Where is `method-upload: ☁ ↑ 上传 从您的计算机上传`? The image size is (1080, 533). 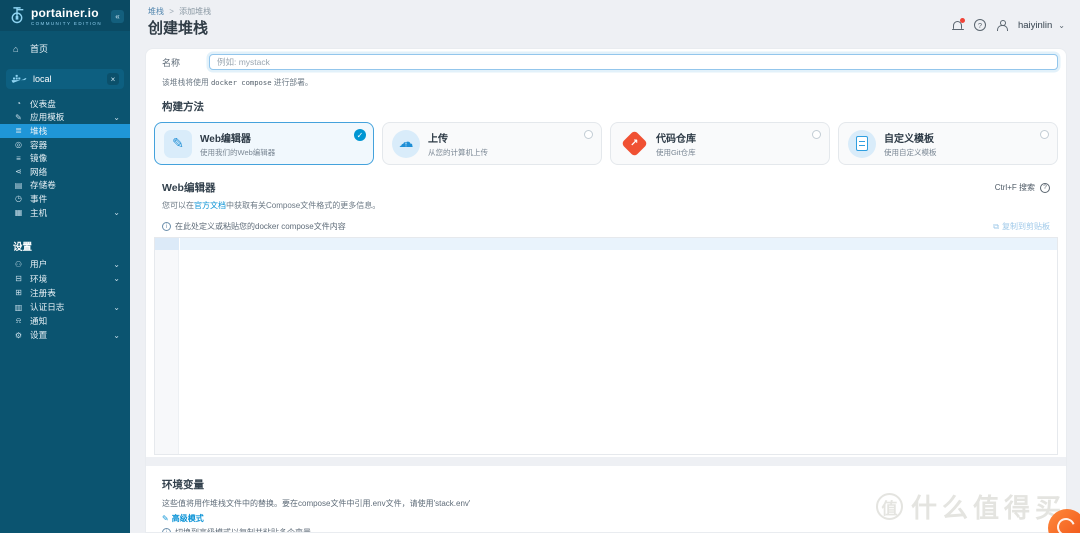
method-upload: ☁ ↑ 上传 从您的计算机上传 is located at coordinates (492, 143).